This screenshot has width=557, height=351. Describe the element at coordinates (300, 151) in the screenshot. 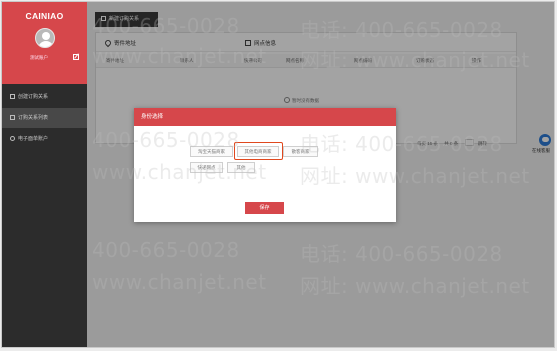

I see `option-individual-merchant: 散客商家` at that location.